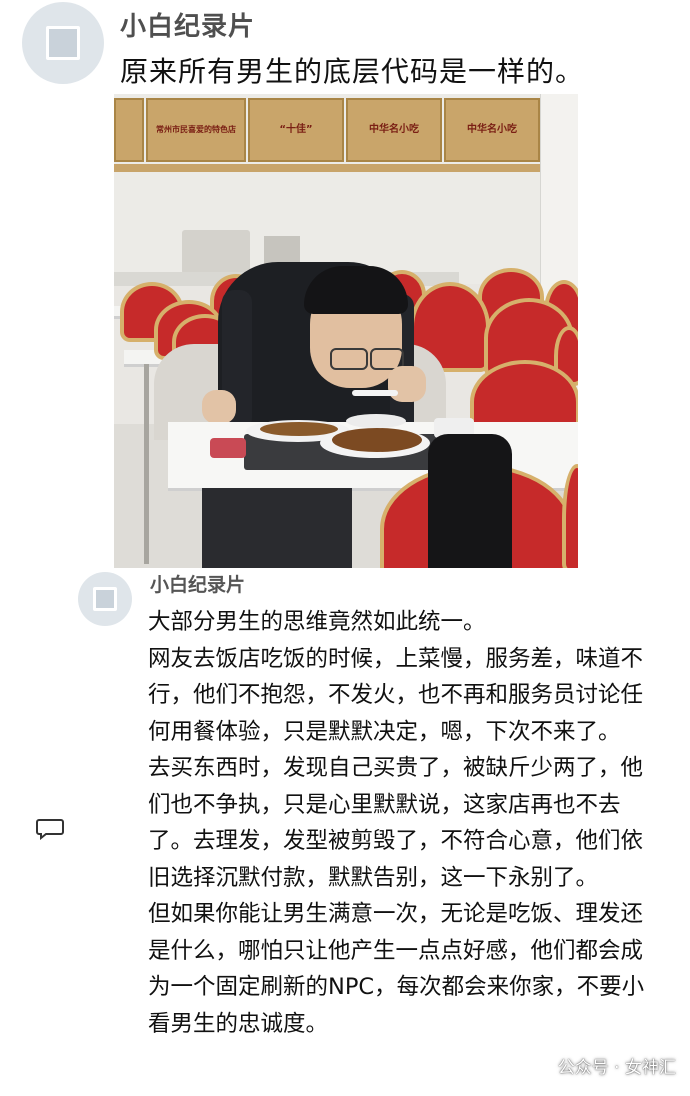  What do you see at coordinates (317, 622) in the screenshot?
I see `post-paragraph: 大部分男生的思维竟然如此统一。` at bounding box center [317, 622].